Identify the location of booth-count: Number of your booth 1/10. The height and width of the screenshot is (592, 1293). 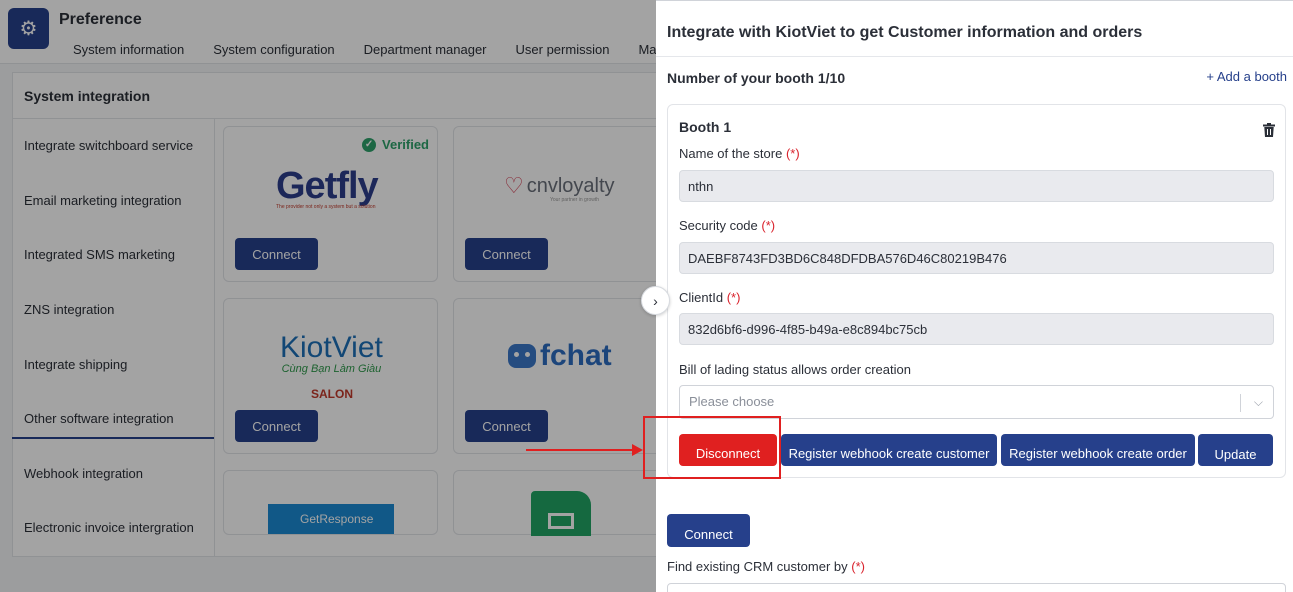
(756, 78).